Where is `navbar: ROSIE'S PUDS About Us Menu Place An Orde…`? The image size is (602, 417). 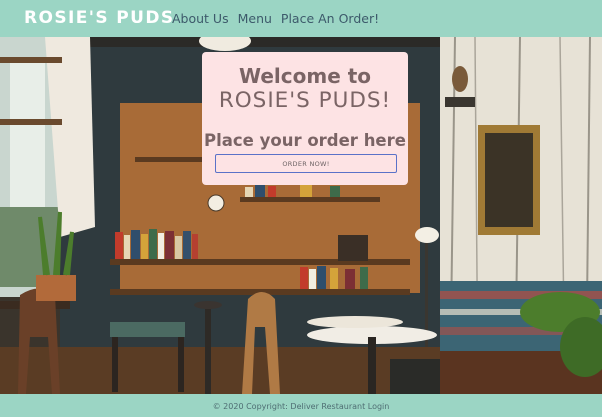 navbar: ROSIE'S PUDS About Us Menu Place An Orde… is located at coordinates (301, 18).